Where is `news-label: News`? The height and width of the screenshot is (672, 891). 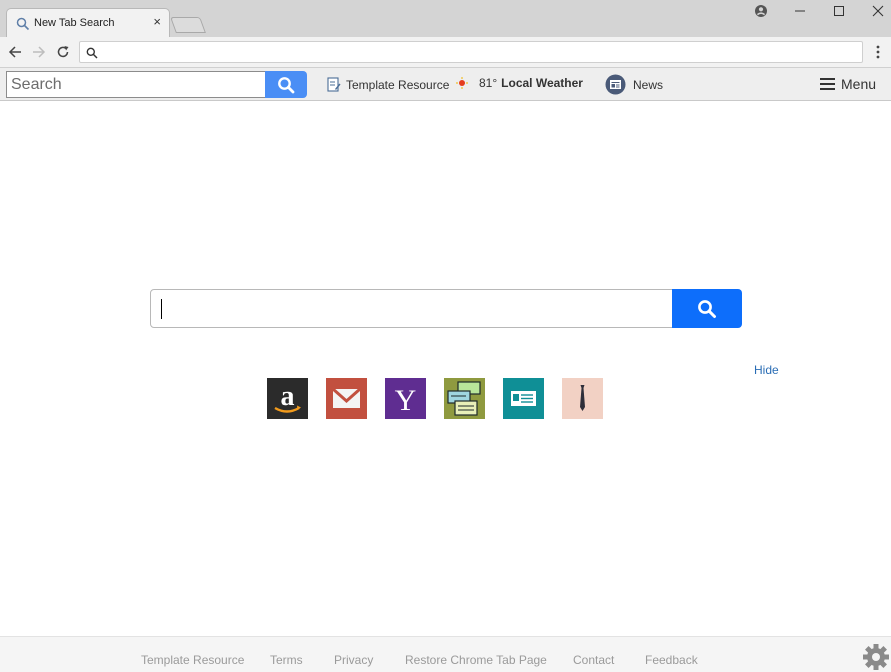 news-label: News is located at coordinates (648, 84).